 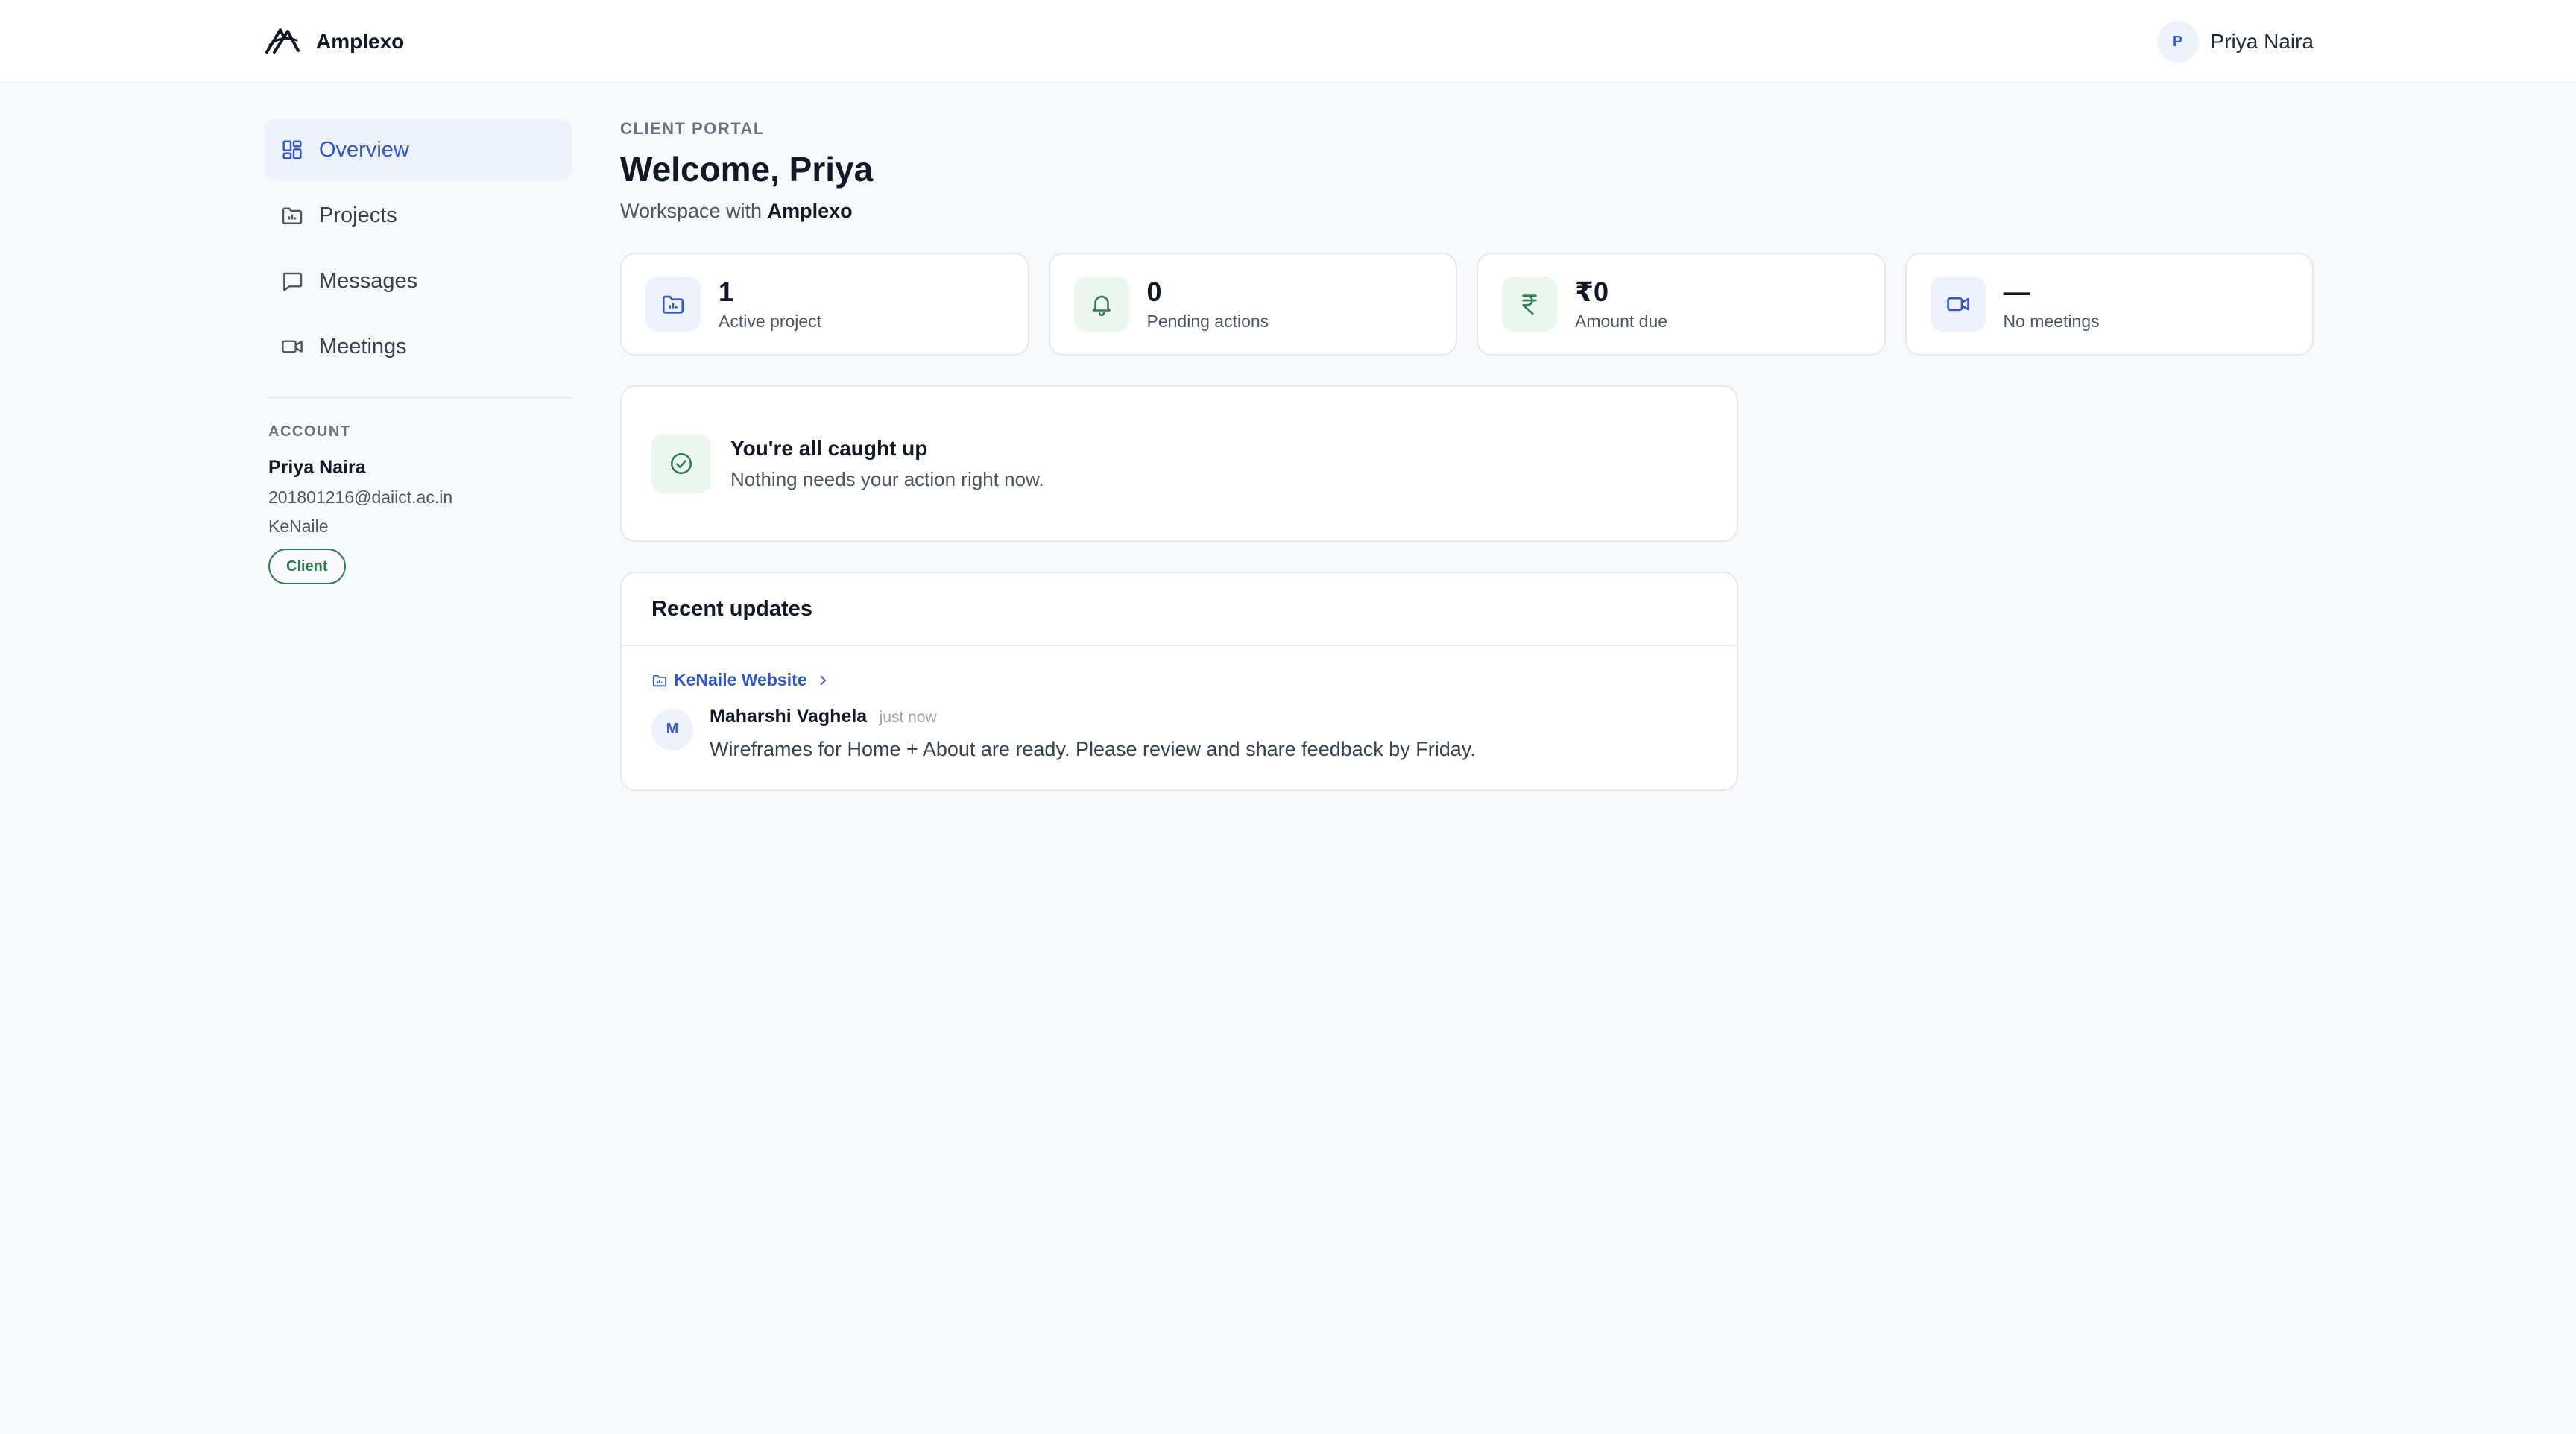 I want to click on role-badge: Client, so click(x=307, y=566).